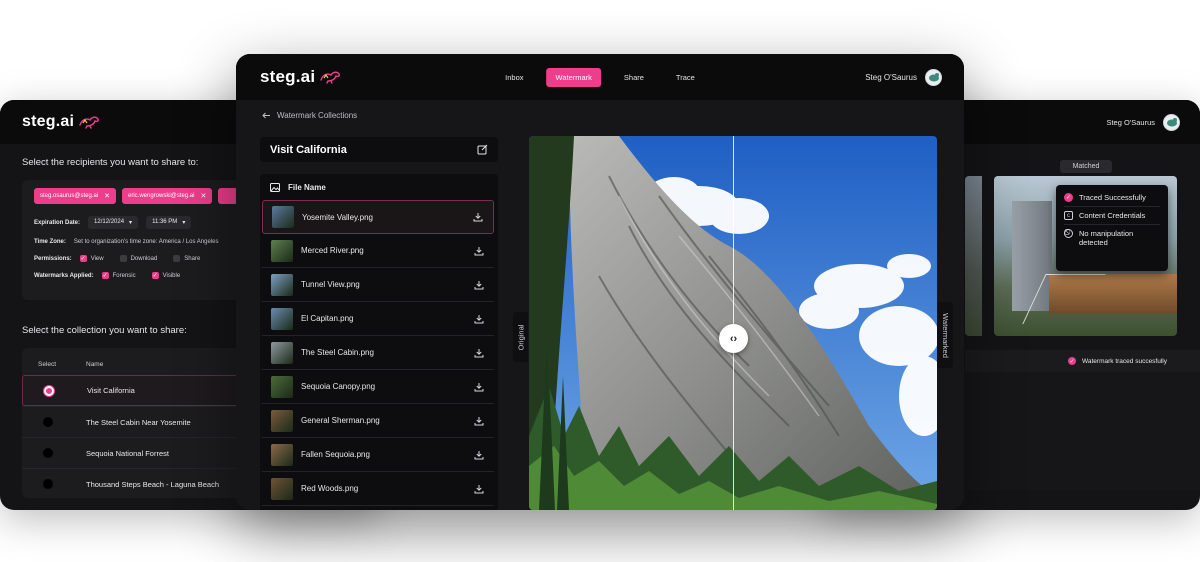 The image size is (1200, 562). What do you see at coordinates (482, 149) in the screenshot?
I see `edit-icon` at bounding box center [482, 149].